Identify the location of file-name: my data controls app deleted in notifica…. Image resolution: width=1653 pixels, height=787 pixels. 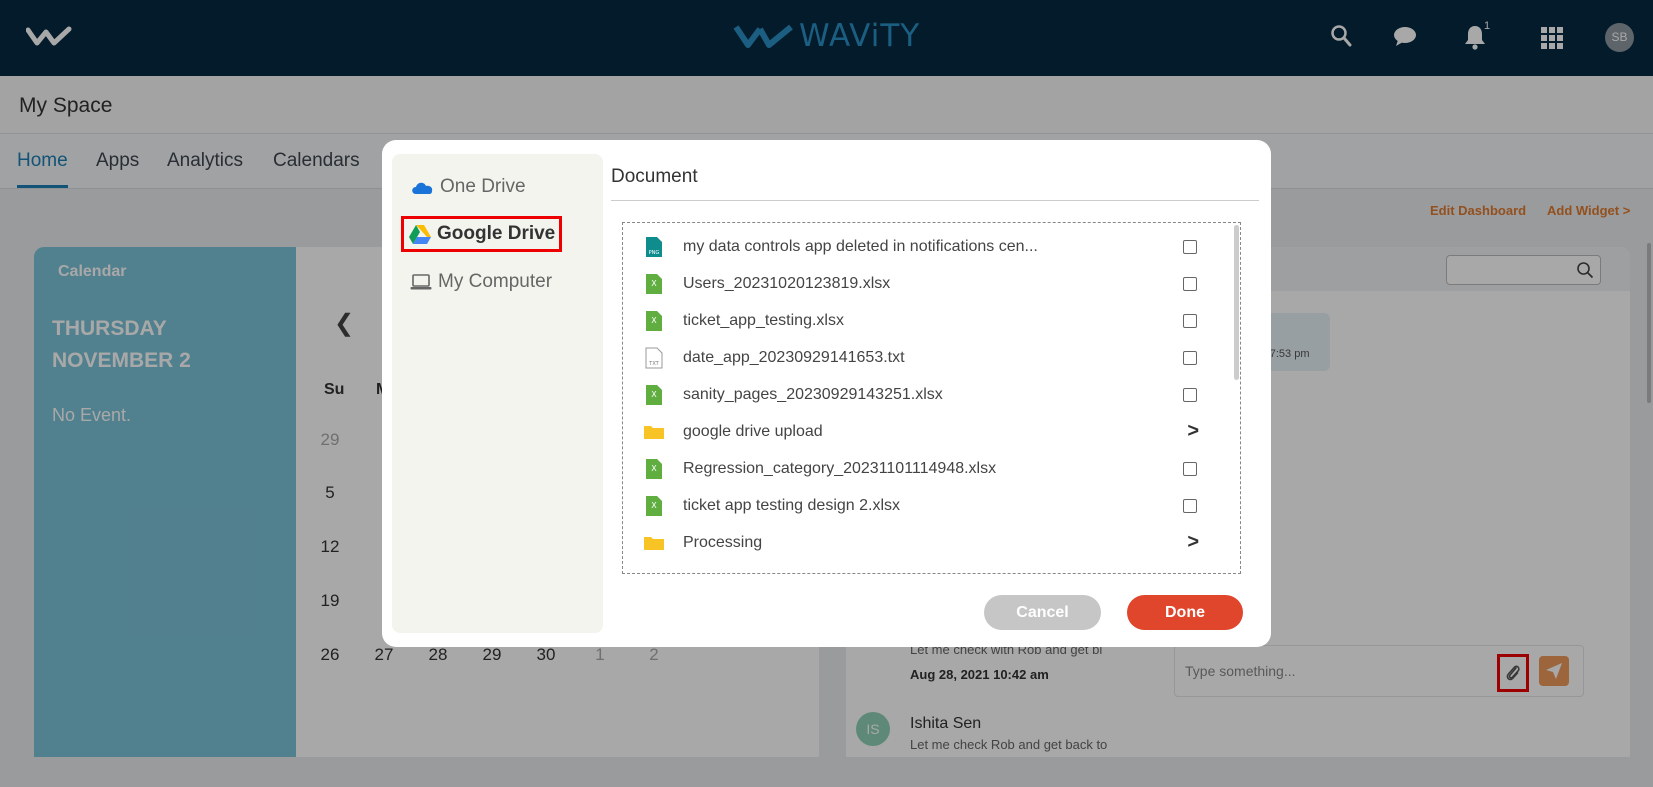
(860, 246).